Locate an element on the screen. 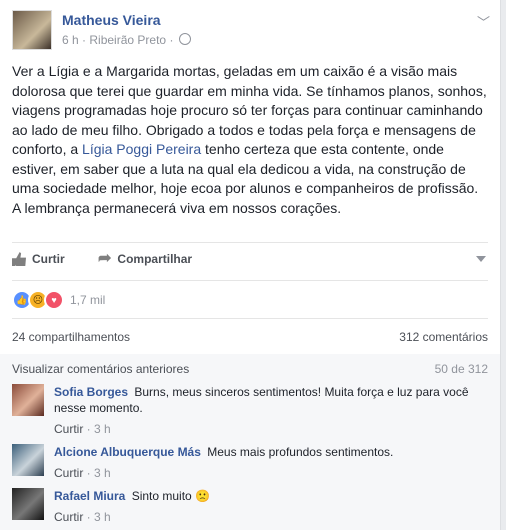 Image resolution: width=506 pixels, height=530 pixels. comments-pagination: 50 de 312 is located at coordinates (461, 369).